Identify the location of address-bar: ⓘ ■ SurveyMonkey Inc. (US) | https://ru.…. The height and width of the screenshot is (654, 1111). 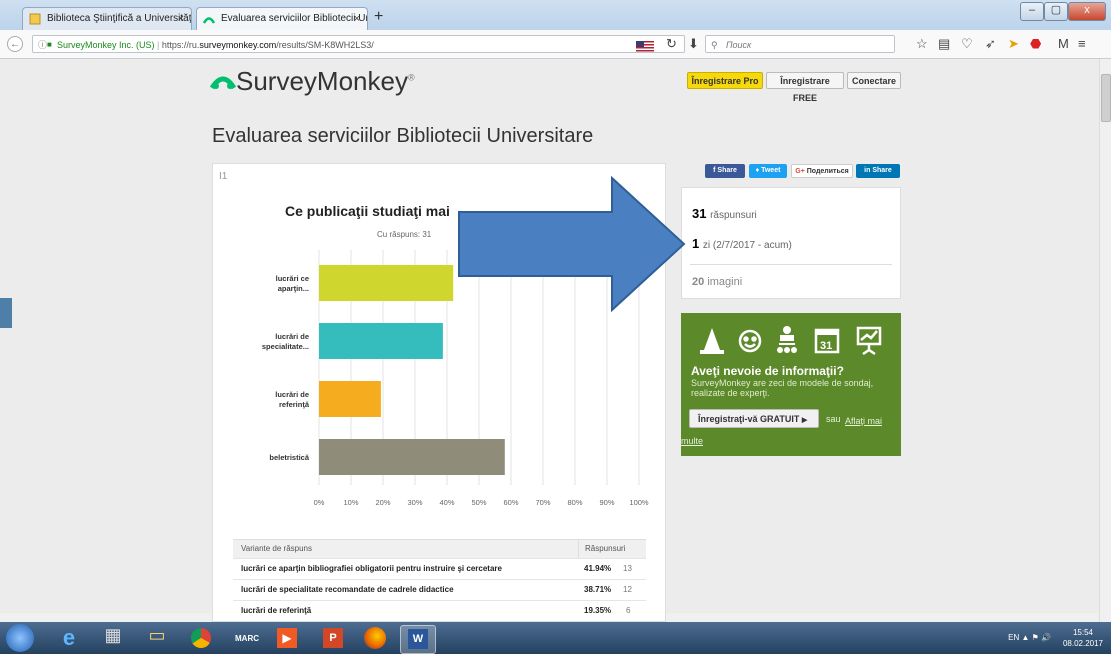
(358, 44).